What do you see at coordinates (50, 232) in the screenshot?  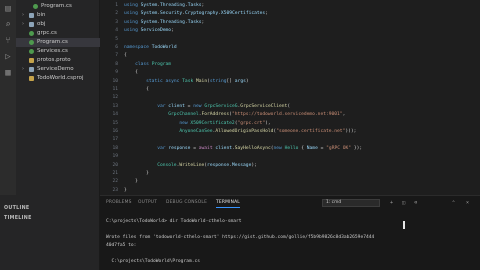 I see `sidebar-bottom: OUTLINE TIMELINE` at bounding box center [50, 232].